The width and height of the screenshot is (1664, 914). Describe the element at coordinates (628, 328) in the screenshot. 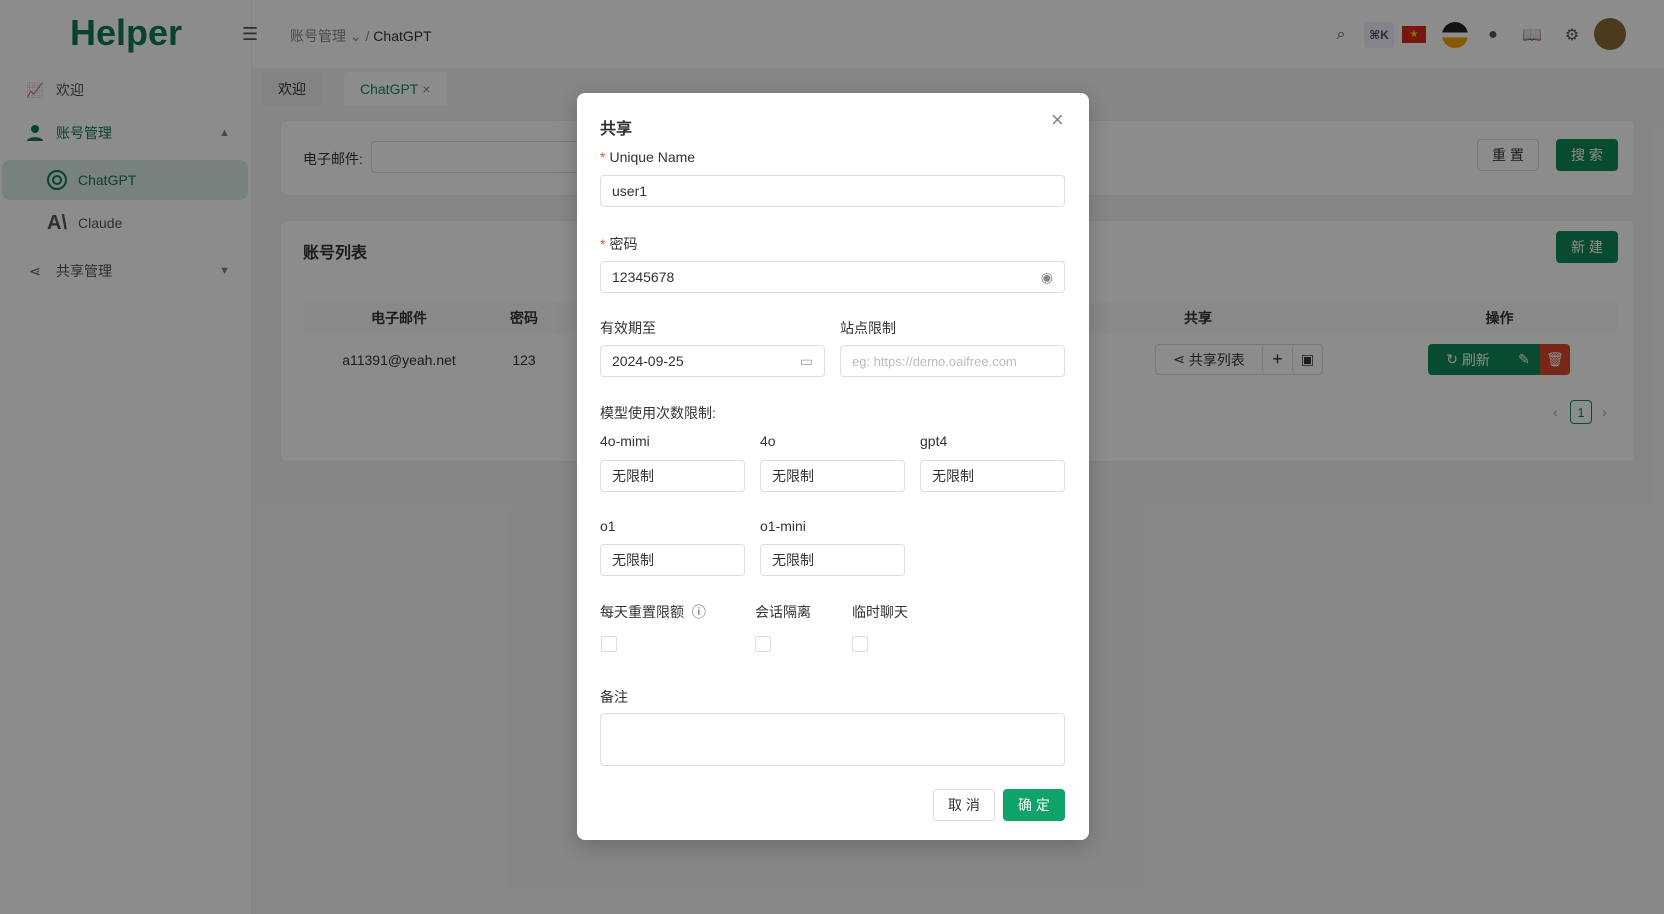

I see `expiry-label: 有效期至` at that location.